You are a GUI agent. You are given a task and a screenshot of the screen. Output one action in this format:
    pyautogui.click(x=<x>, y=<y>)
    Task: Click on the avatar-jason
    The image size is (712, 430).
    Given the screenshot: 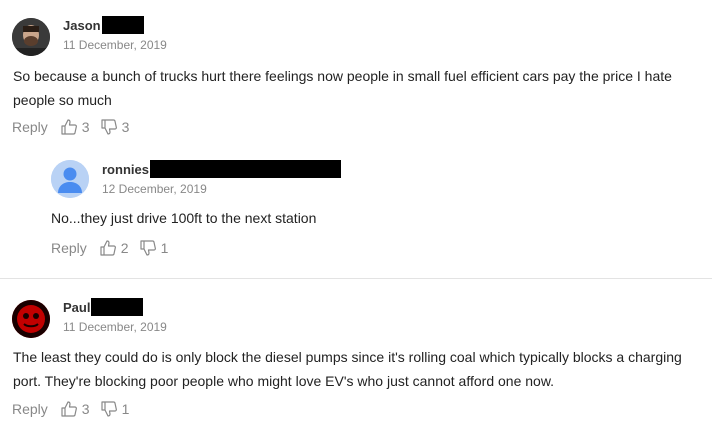 What is the action you would take?
    pyautogui.click(x=31, y=37)
    